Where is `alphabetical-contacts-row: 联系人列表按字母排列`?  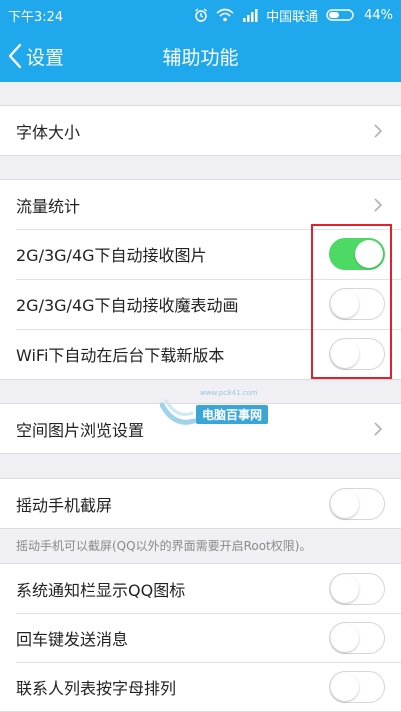 alphabetical-contacts-row: 联系人列表按字母排列 is located at coordinates (200, 686).